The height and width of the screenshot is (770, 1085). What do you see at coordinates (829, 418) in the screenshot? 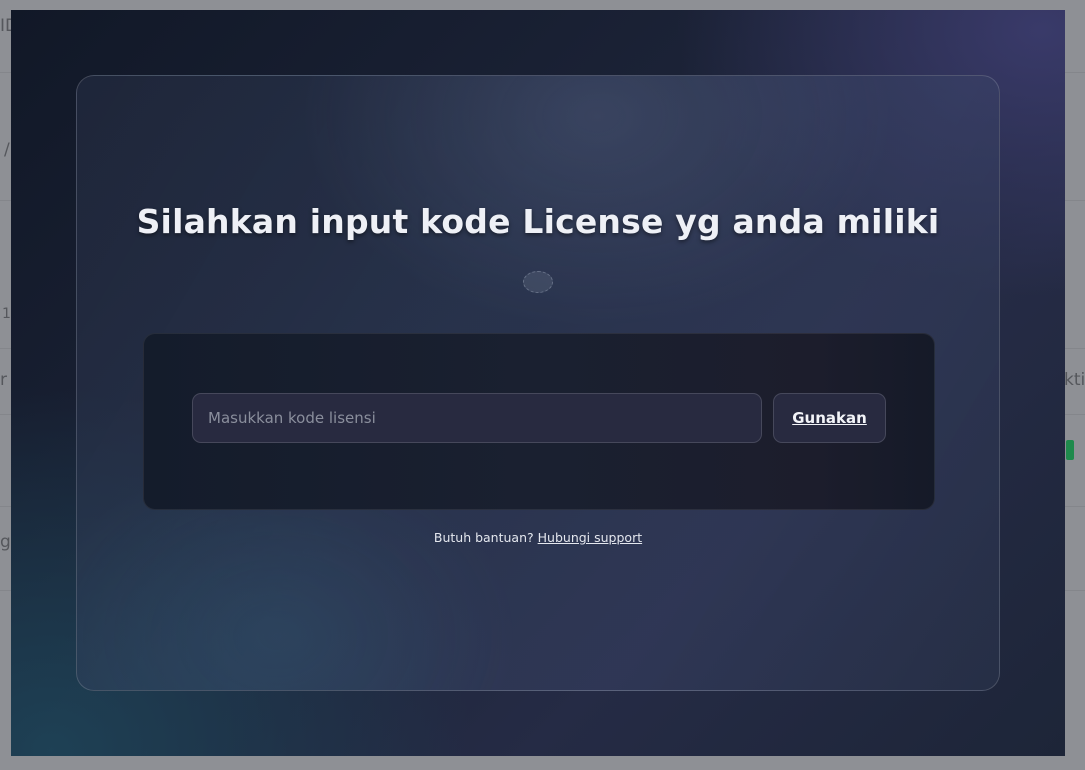
I see `apply-license-button: Gunakan` at bounding box center [829, 418].